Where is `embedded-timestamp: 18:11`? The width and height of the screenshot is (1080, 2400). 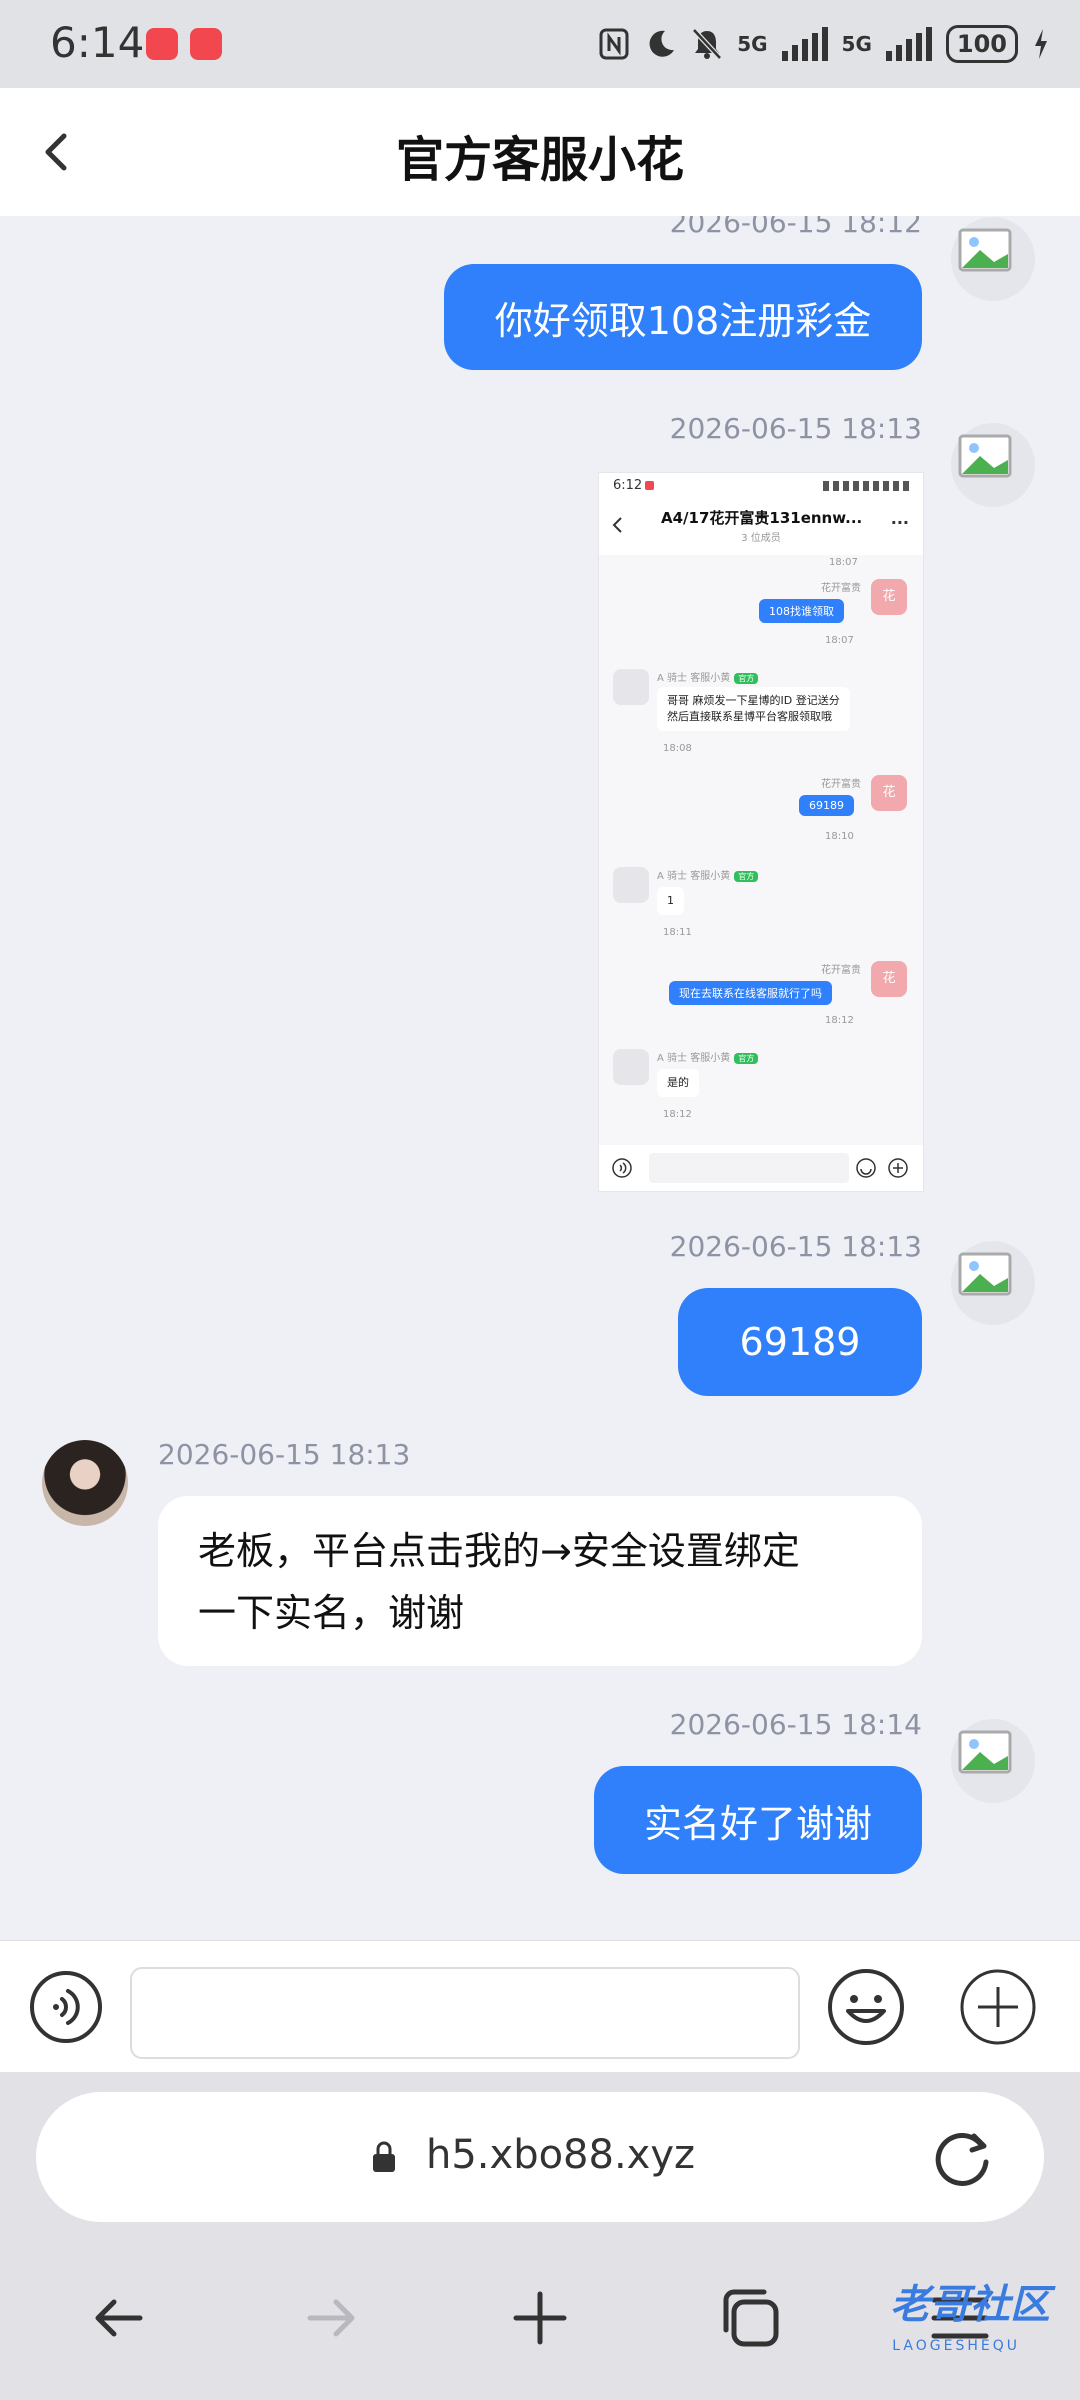 embedded-timestamp: 18:11 is located at coordinates (677, 932).